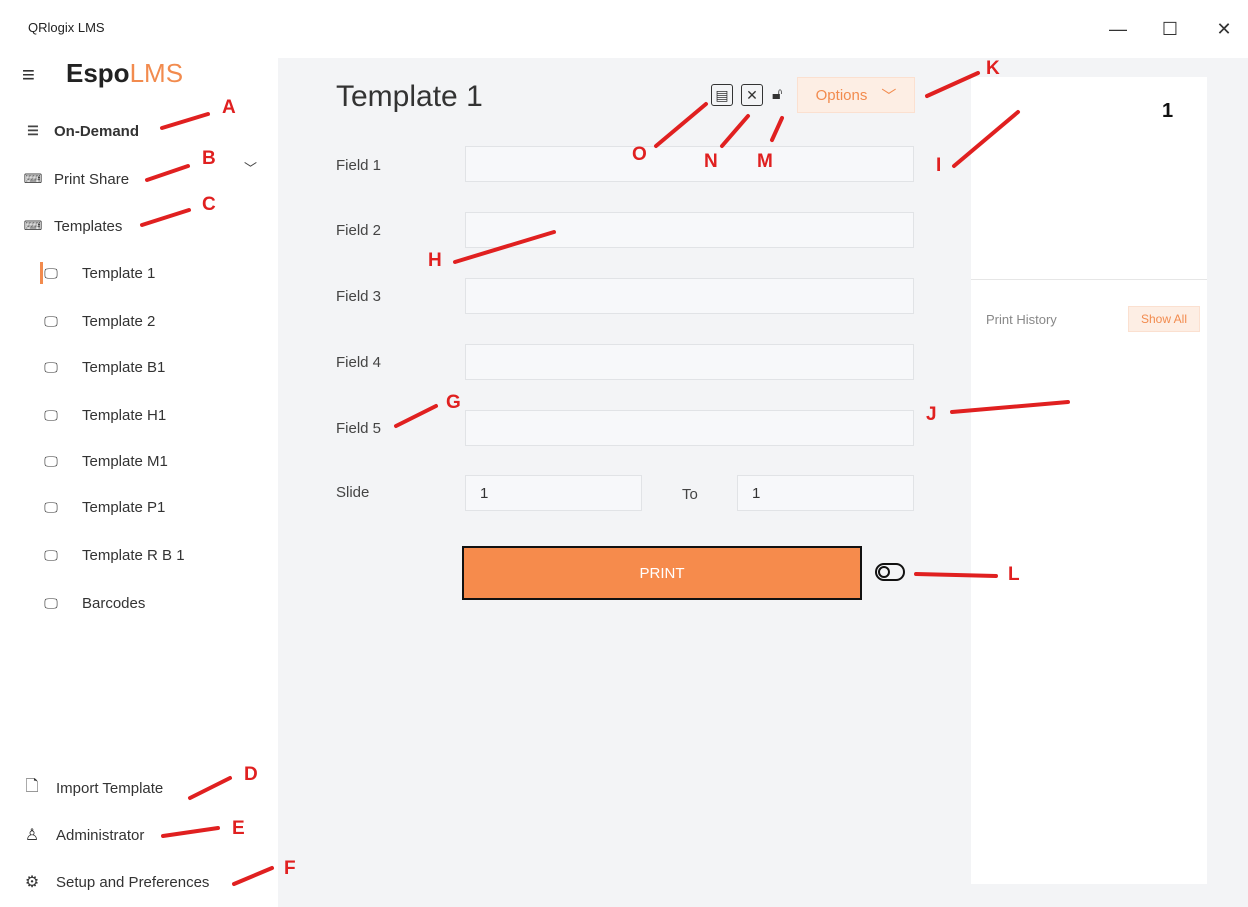 The height and width of the screenshot is (907, 1248). What do you see at coordinates (939, 165) in the screenshot?
I see `annotation-label: I` at bounding box center [939, 165].